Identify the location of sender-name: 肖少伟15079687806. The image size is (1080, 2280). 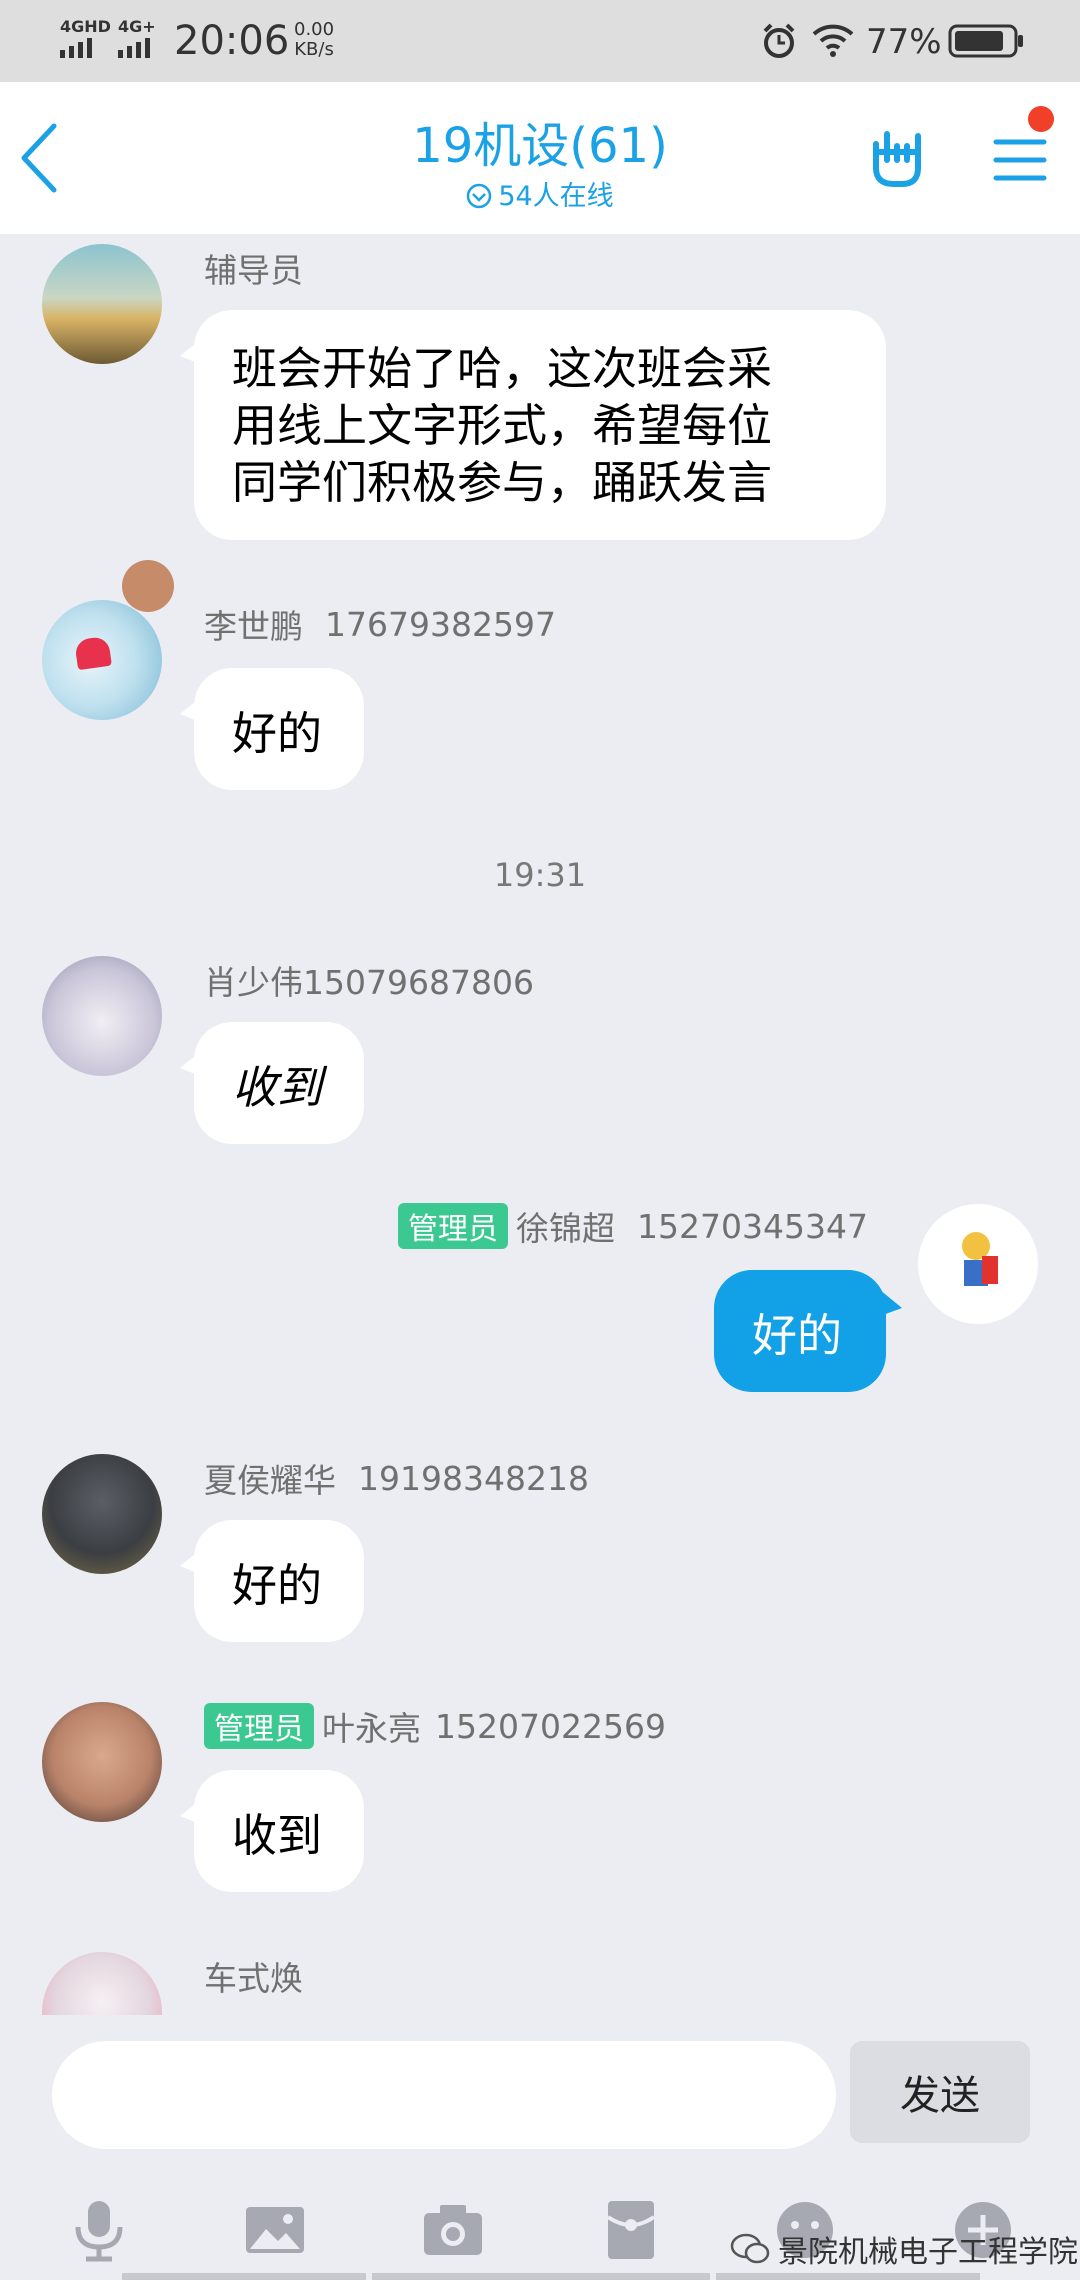
(369, 980).